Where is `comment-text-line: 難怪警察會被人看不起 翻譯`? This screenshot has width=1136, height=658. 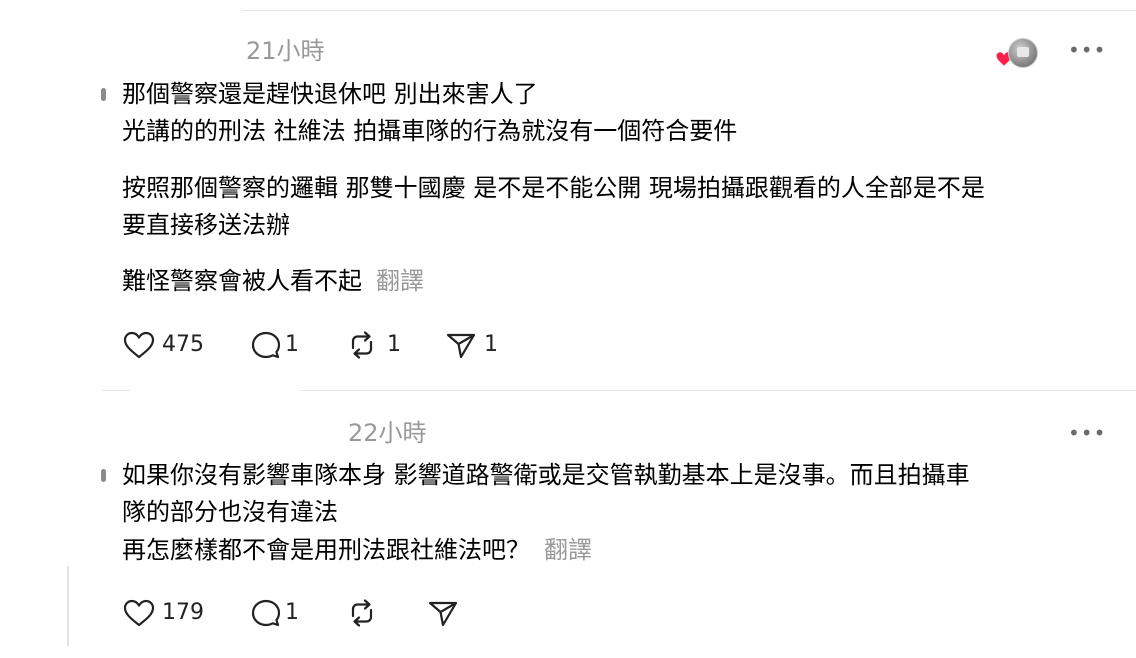 comment-text-line: 難怪警察會被人看不起 翻譯 is located at coordinates (273, 281).